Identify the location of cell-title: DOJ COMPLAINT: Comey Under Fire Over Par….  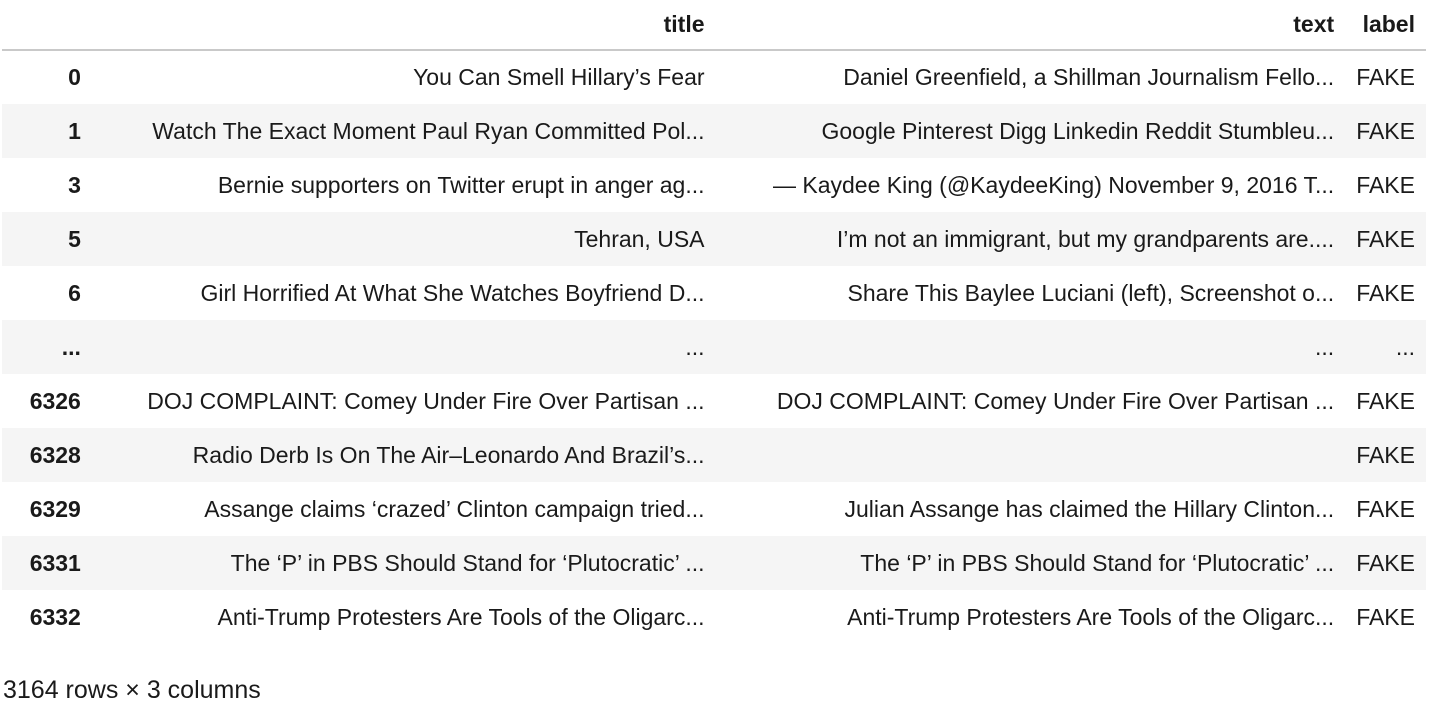
(426, 400).